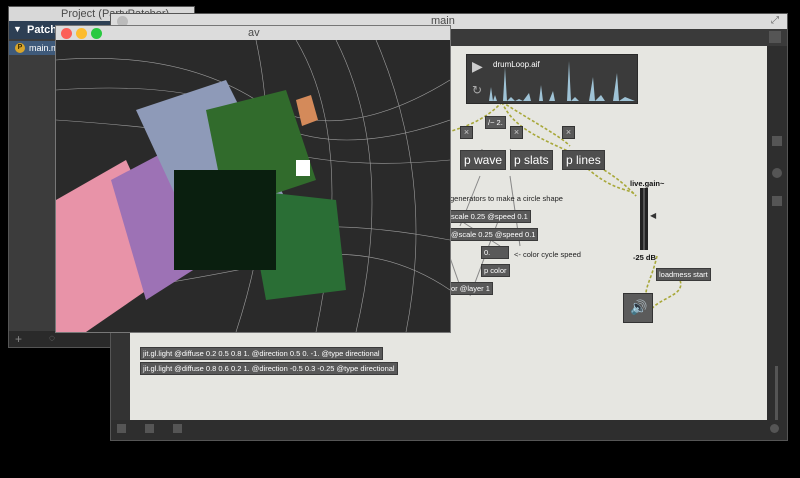 Image resolution: width=800 pixels, height=478 pixels. Describe the element at coordinates (776, 393) in the screenshot. I see `zoom-slider` at that location.